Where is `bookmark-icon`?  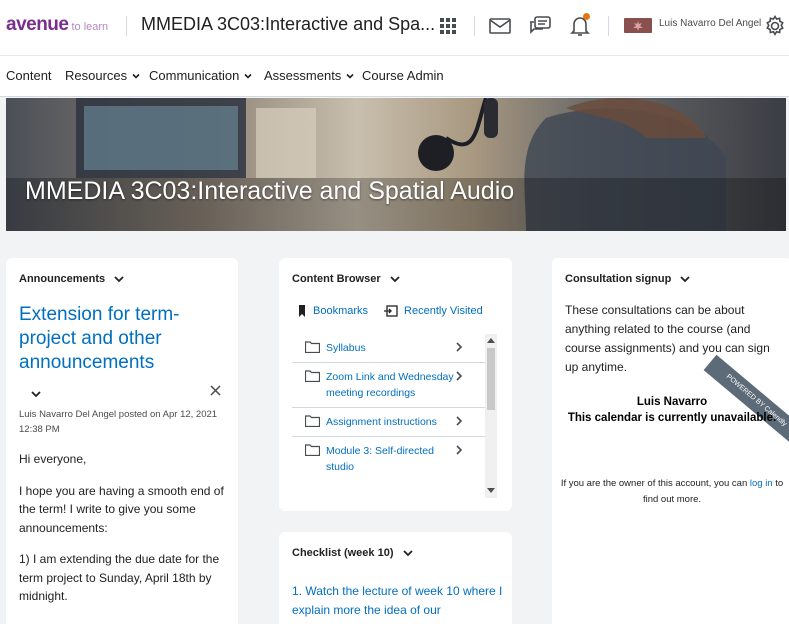 bookmark-icon is located at coordinates (302, 311).